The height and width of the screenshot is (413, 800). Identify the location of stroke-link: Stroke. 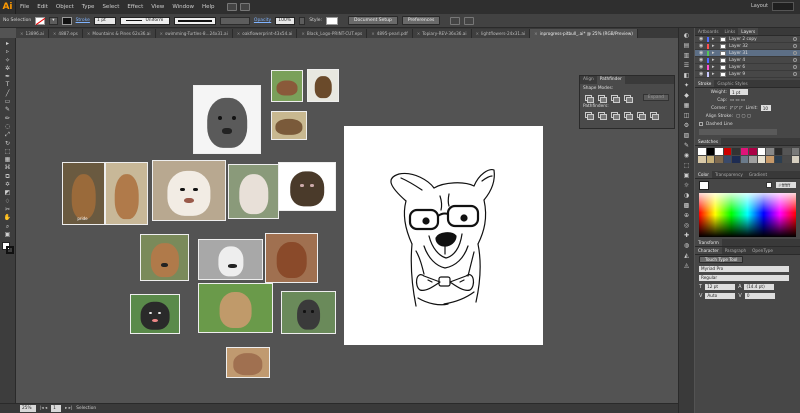
(83, 20).